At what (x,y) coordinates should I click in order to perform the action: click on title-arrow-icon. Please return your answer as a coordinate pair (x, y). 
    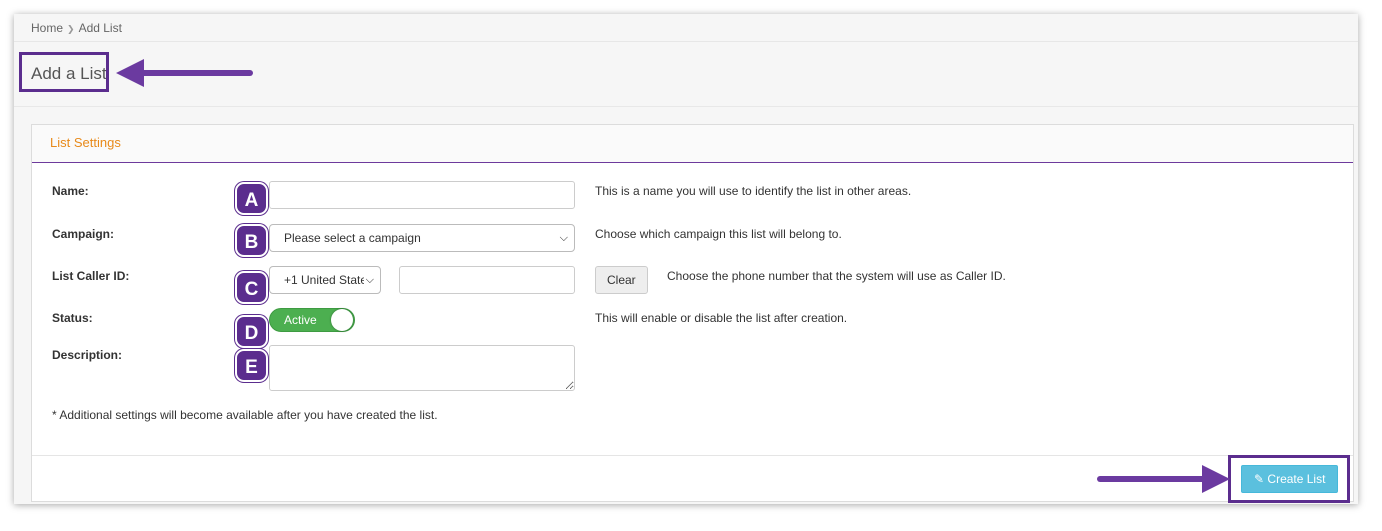
    Looking at the image, I should click on (184, 73).